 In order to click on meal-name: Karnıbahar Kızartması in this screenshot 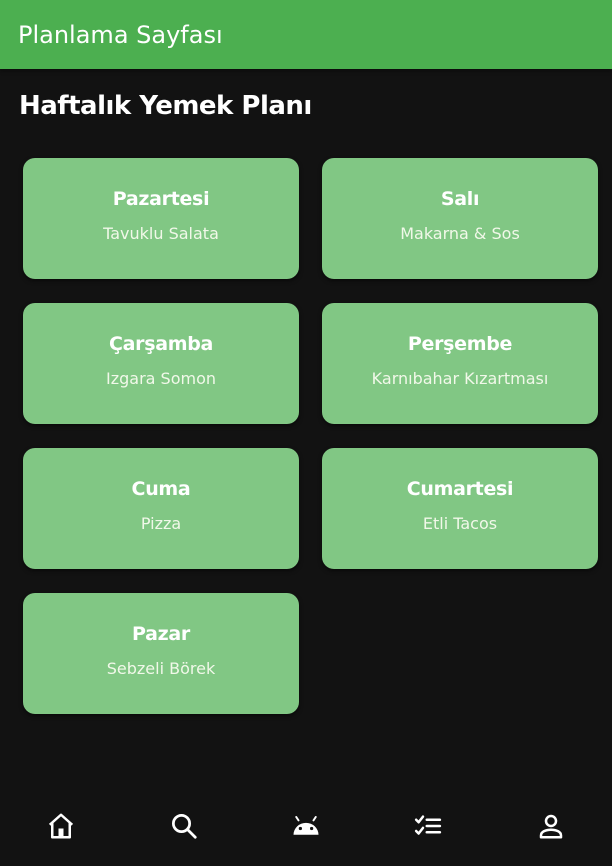, I will do `click(460, 378)`.